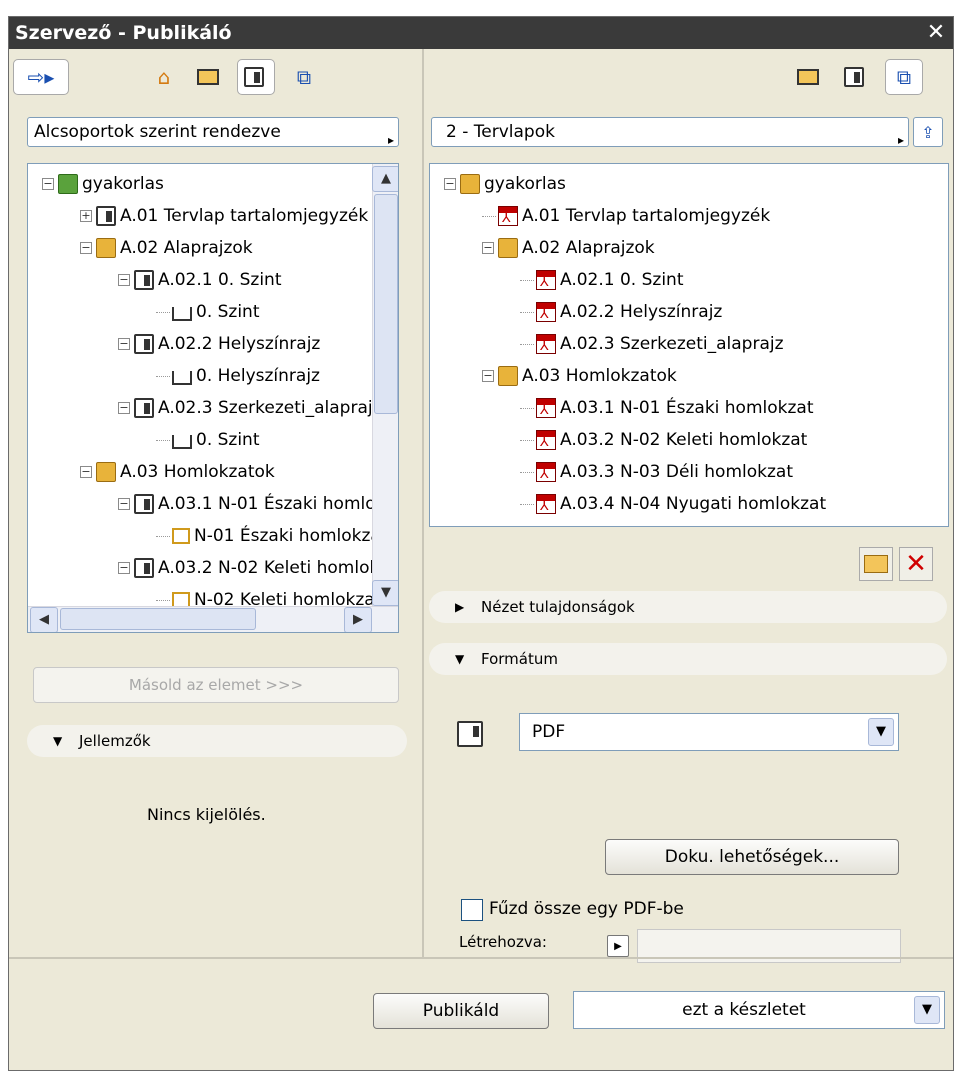 The image size is (954, 1071). I want to click on folder-view-icon, so click(808, 77).